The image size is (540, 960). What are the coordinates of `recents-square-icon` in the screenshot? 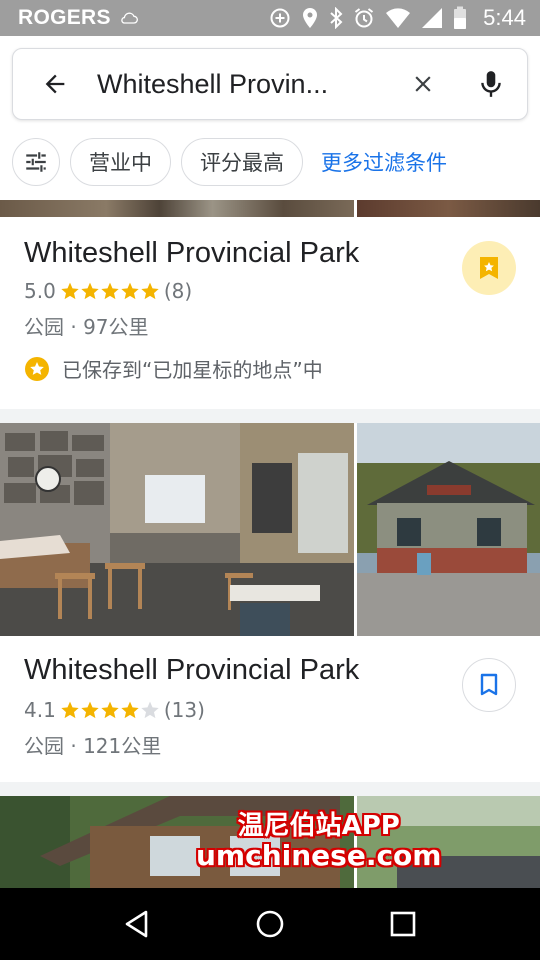 It's located at (403, 924).